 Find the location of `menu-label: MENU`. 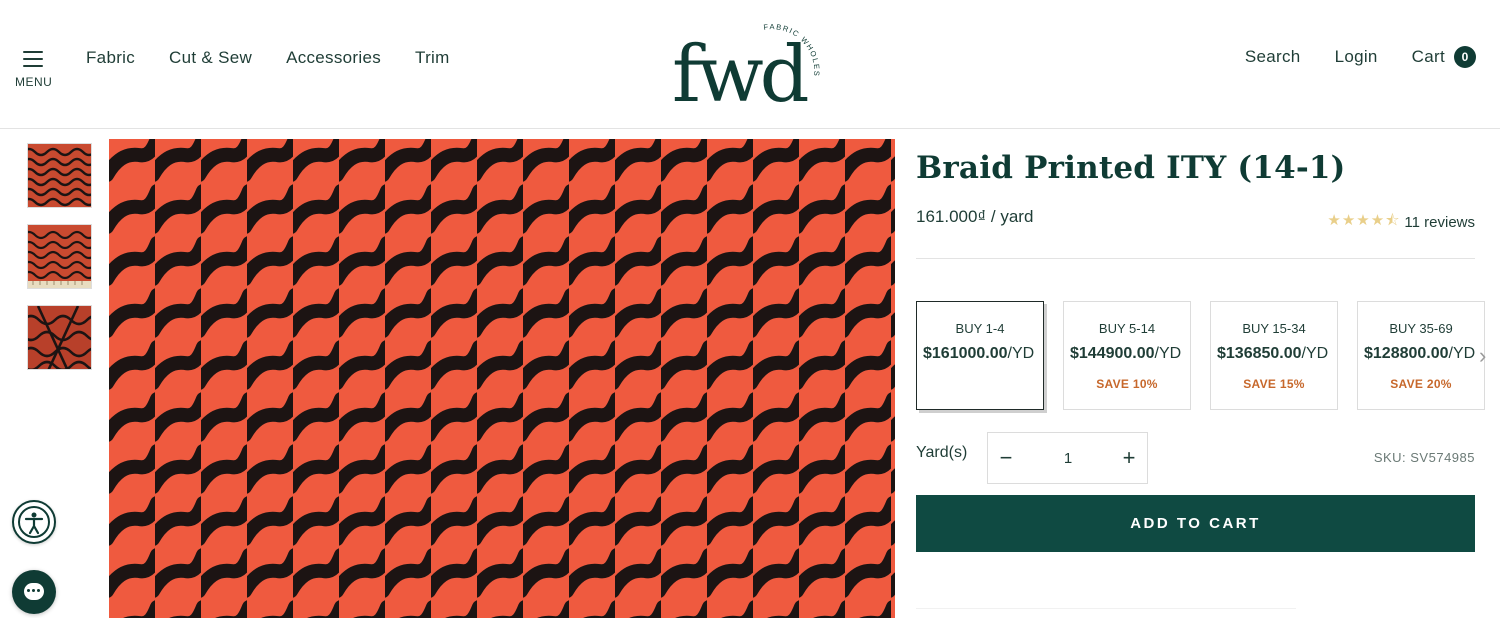

menu-label: MENU is located at coordinates (34, 82).